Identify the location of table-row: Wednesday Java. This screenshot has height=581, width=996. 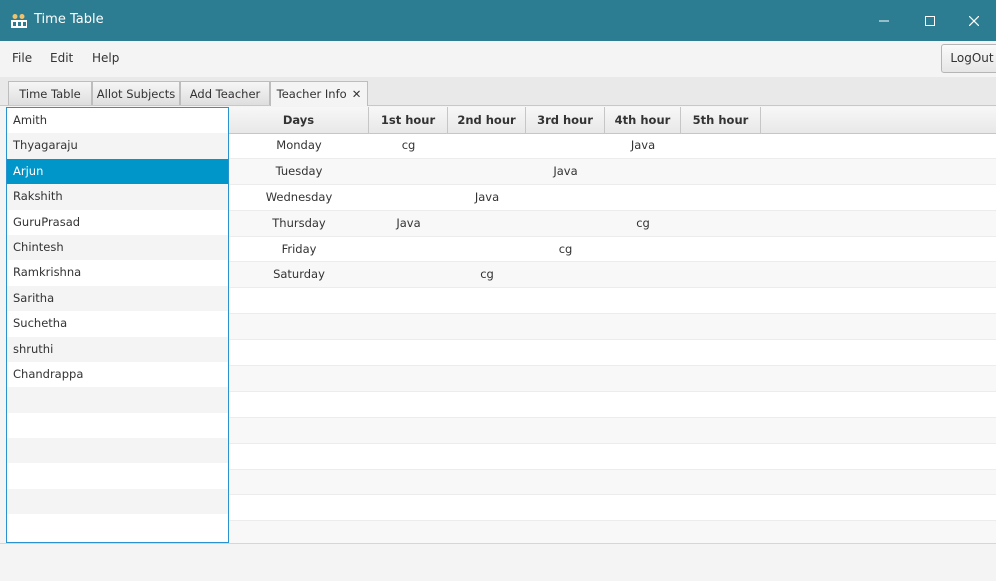
(612, 198).